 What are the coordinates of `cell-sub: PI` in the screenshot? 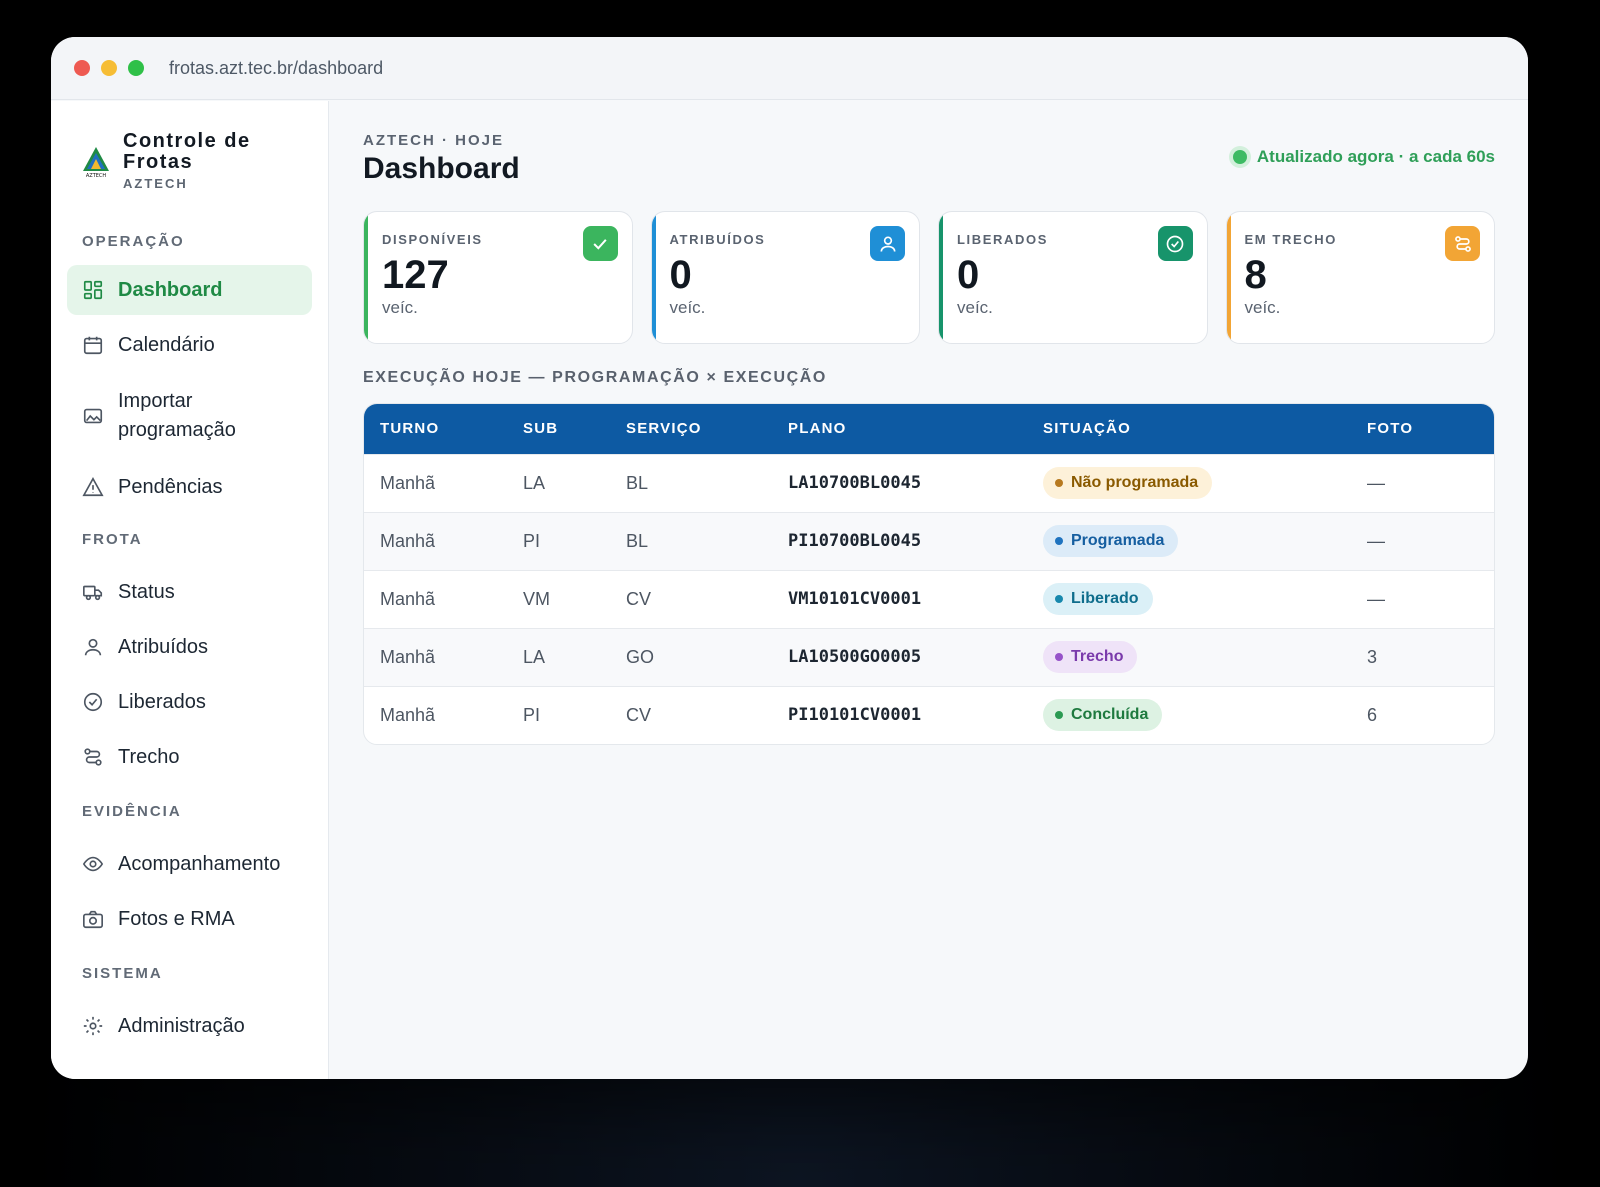 It's located at (558, 540).